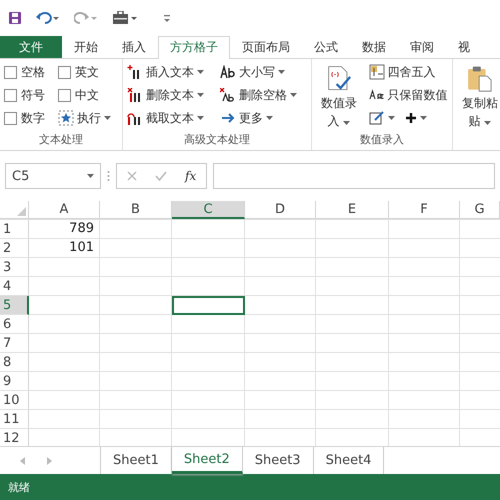  What do you see at coordinates (326, 47) in the screenshot?
I see `ribbon-tab: 公式` at bounding box center [326, 47].